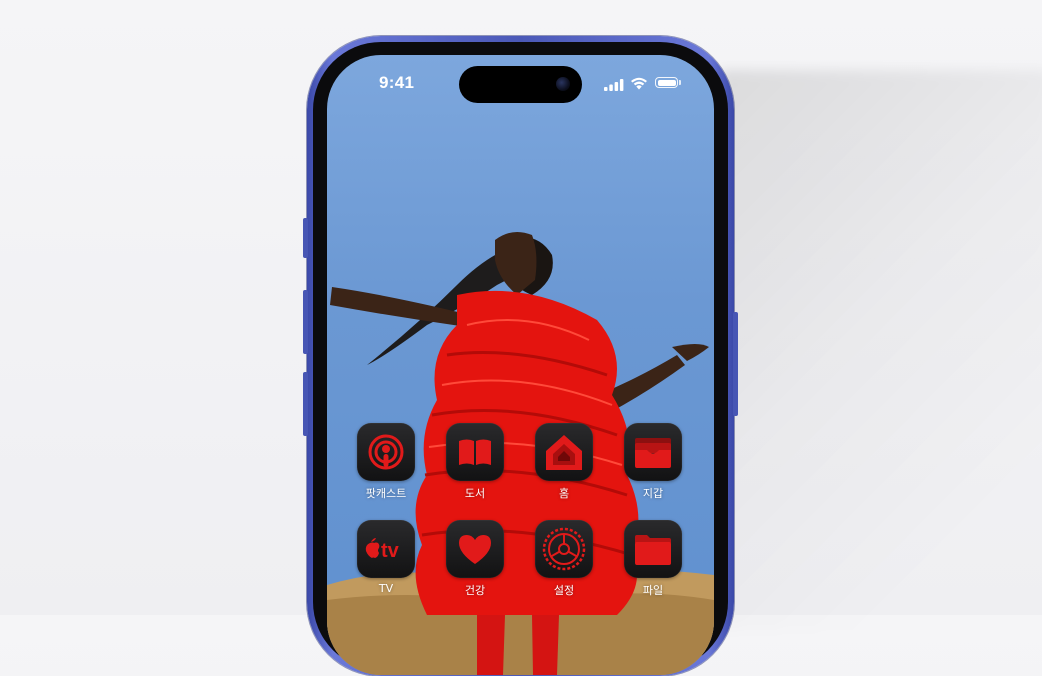  I want to click on app-label: 파일, so click(653, 590).